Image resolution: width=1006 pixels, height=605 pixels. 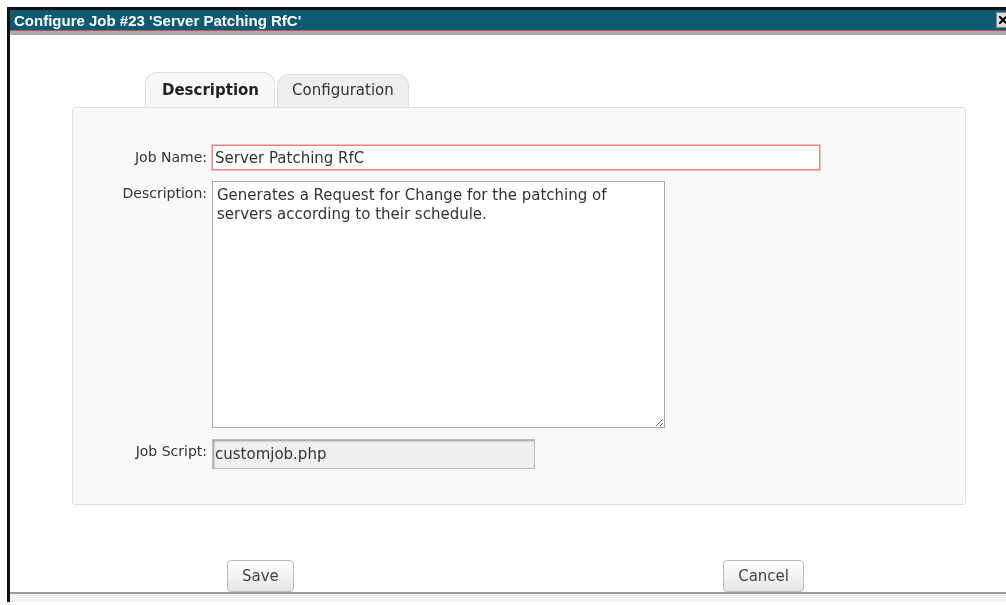 What do you see at coordinates (170, 450) in the screenshot?
I see `field-label: Job Script:` at bounding box center [170, 450].